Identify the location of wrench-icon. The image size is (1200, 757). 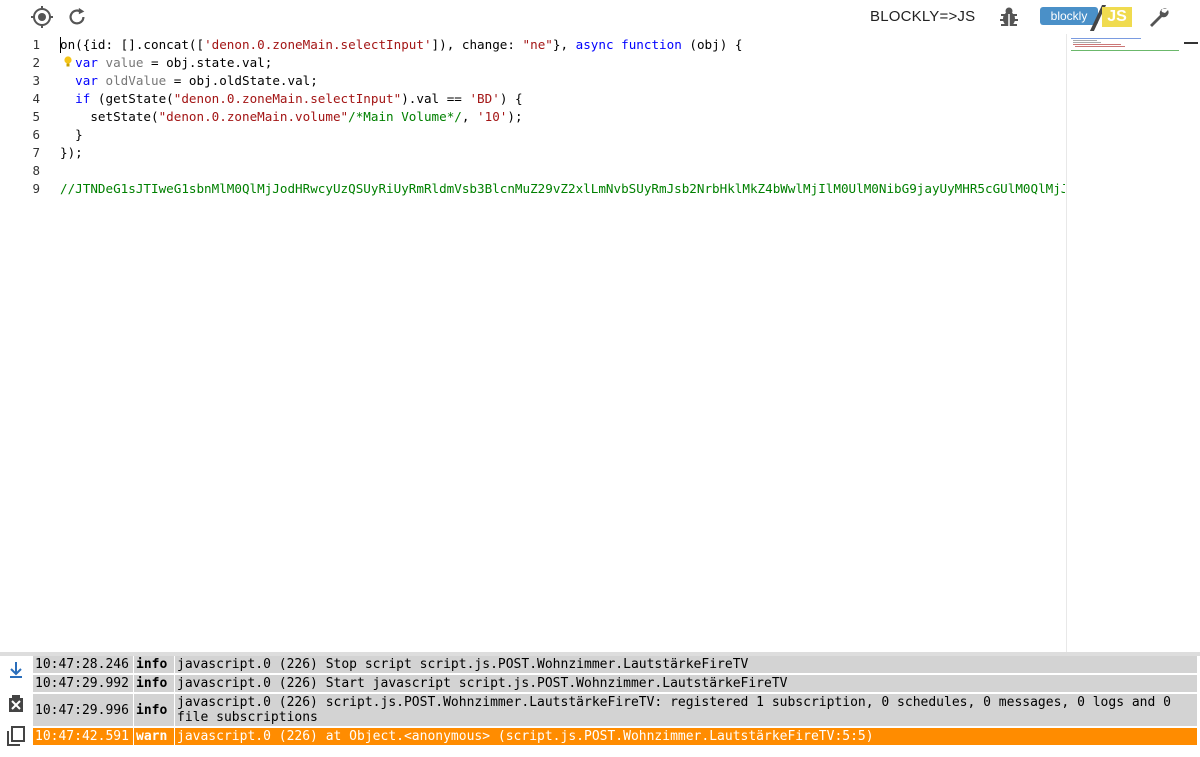
(1159, 17).